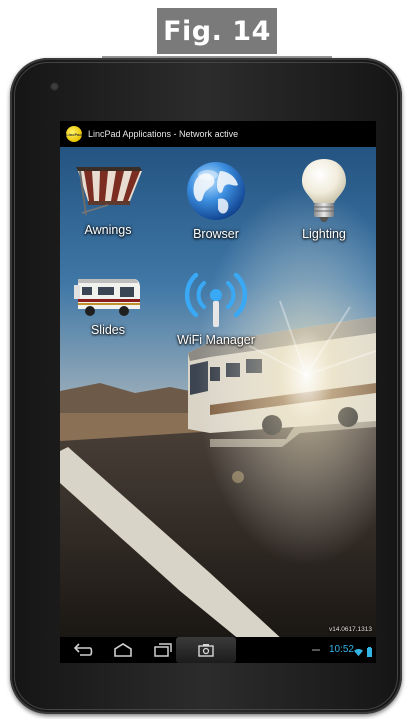 This screenshot has height=719, width=411. What do you see at coordinates (369, 652) in the screenshot?
I see `battery-icon` at bounding box center [369, 652].